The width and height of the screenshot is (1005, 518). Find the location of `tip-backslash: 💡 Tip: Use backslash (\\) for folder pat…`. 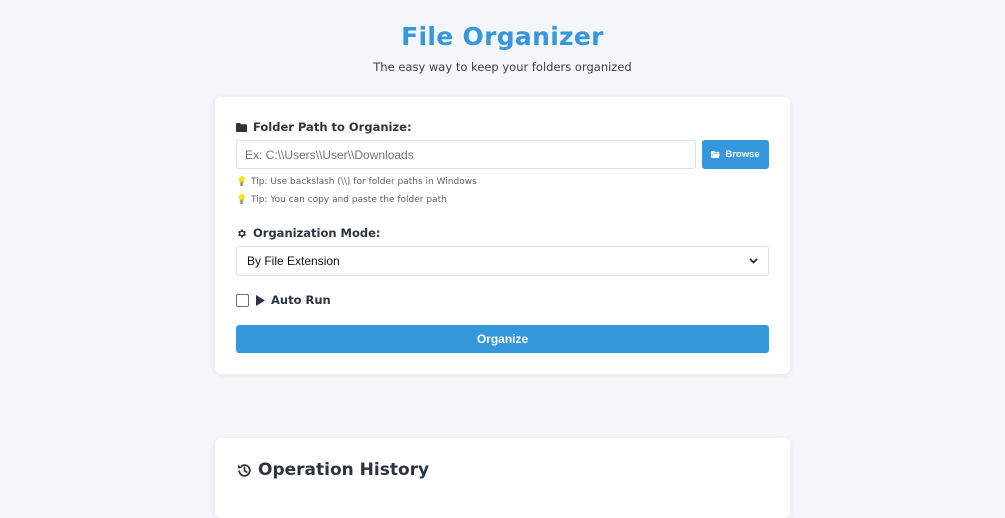

tip-backslash: 💡 Tip: Use backslash (\\) for folder pat… is located at coordinates (356, 182).